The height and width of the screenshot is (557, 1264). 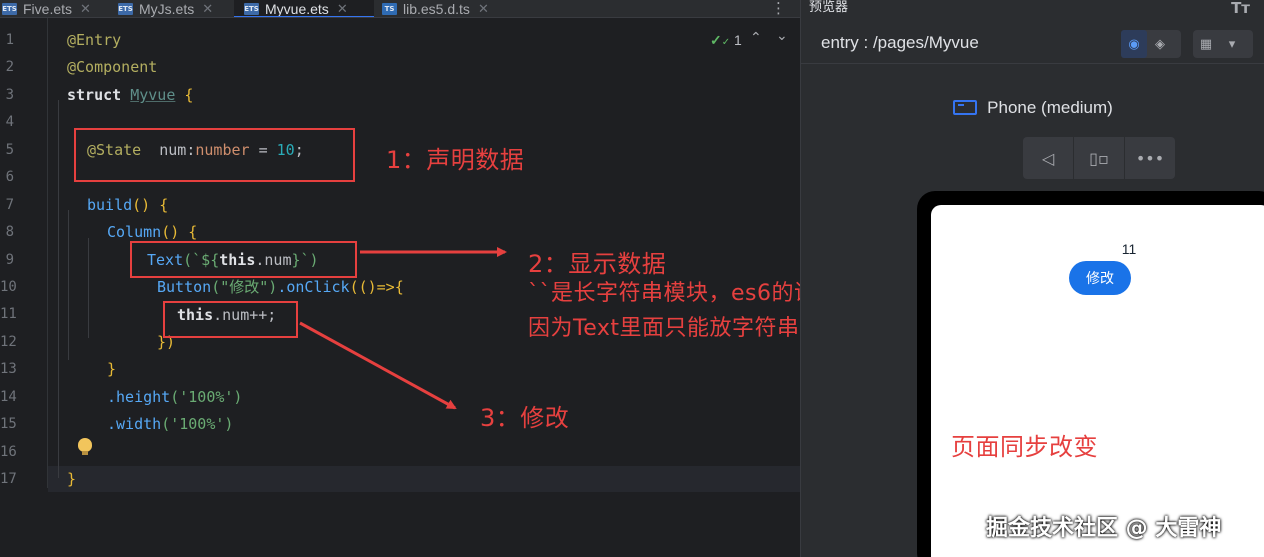 What do you see at coordinates (46, 8) in the screenshot?
I see `tab-five-ets: ETS Five.ets ✕` at bounding box center [46, 8].